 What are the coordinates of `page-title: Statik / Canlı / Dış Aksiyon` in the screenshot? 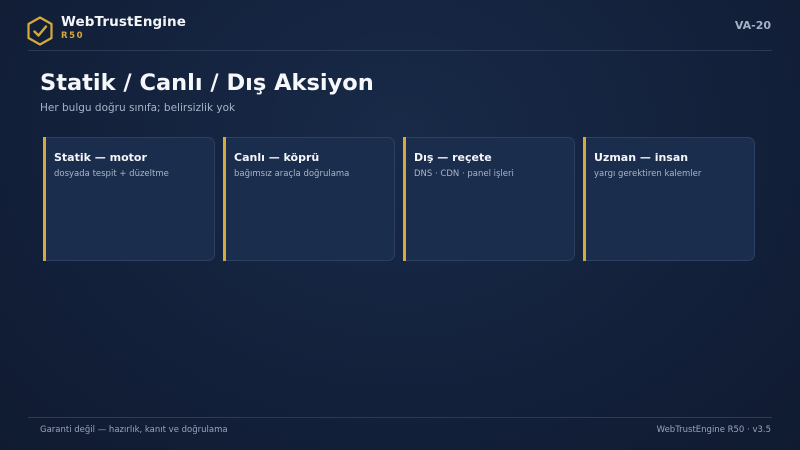 It's located at (207, 83).